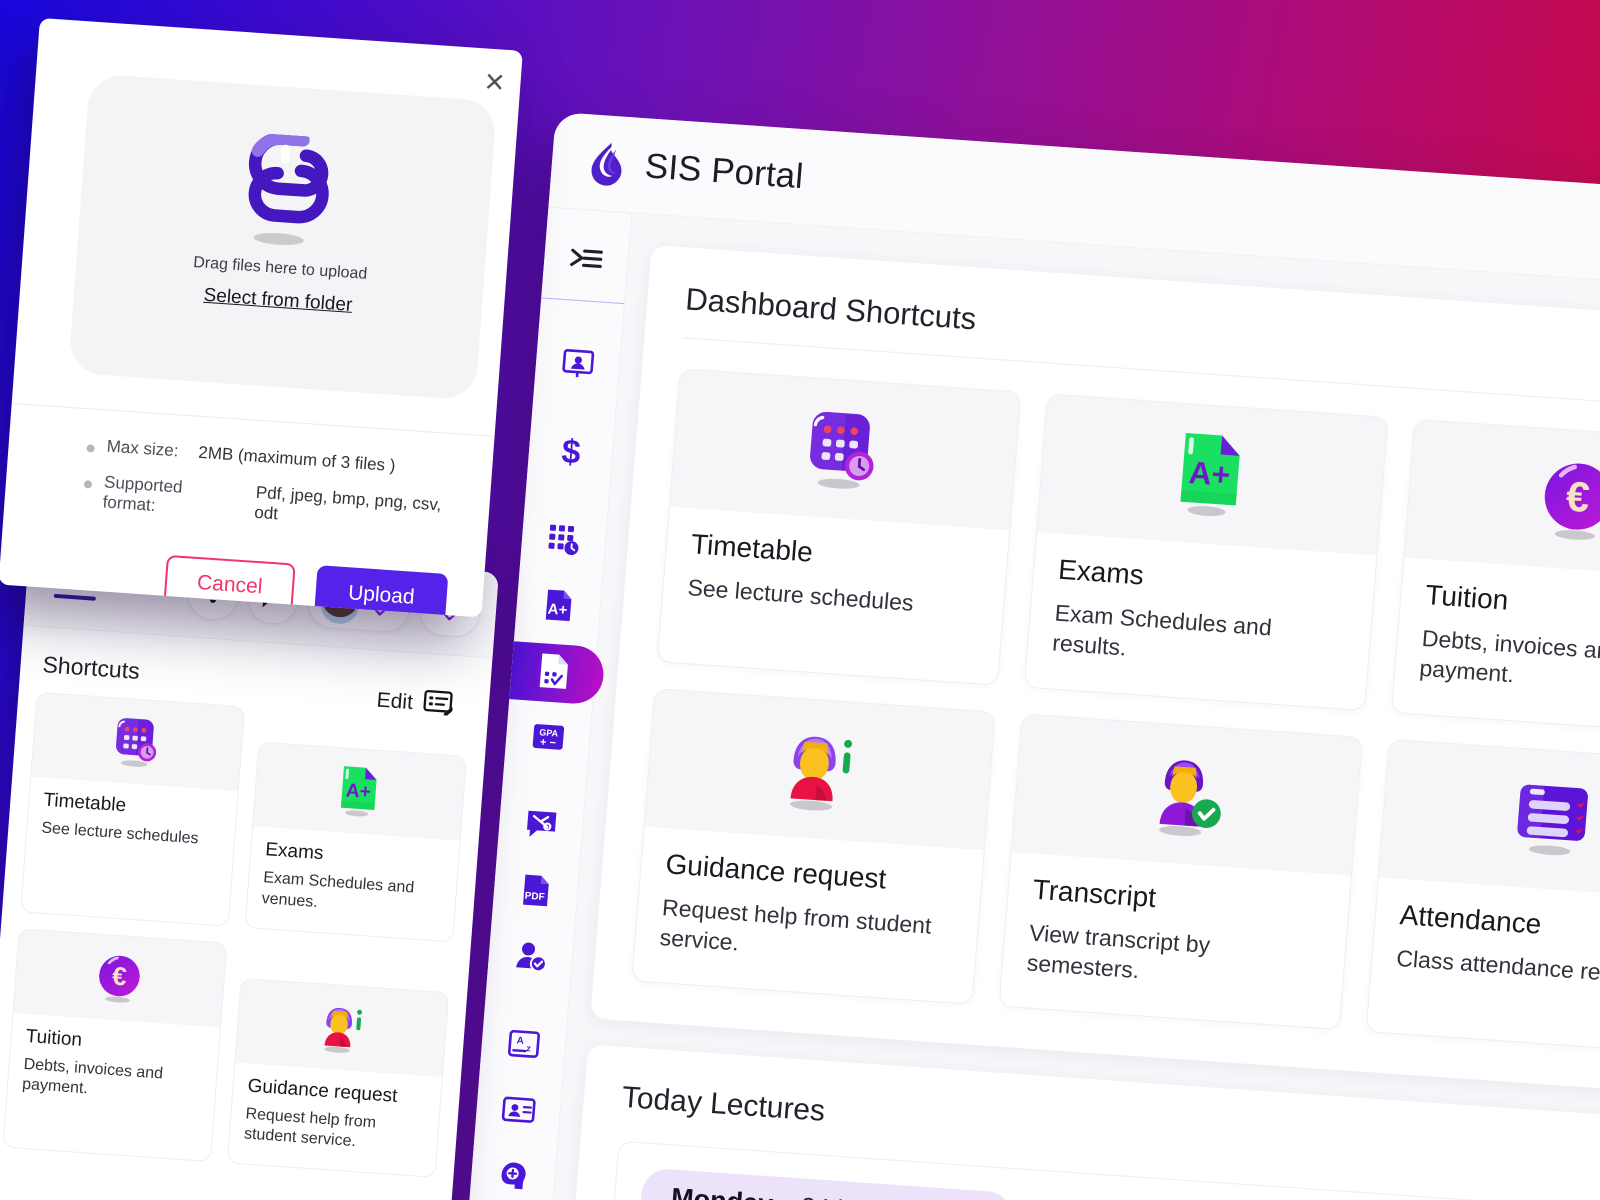 The width and height of the screenshot is (1600, 1200). I want to click on edit-list-icon, so click(438, 704).